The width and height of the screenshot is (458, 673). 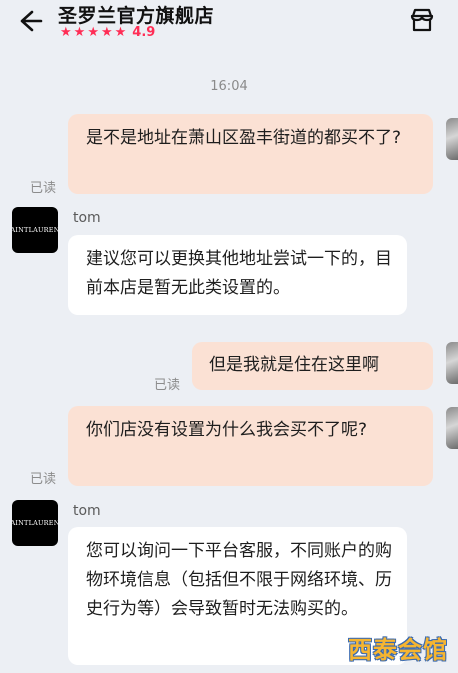 I want to click on arrow-left-icon, so click(x=29, y=21).